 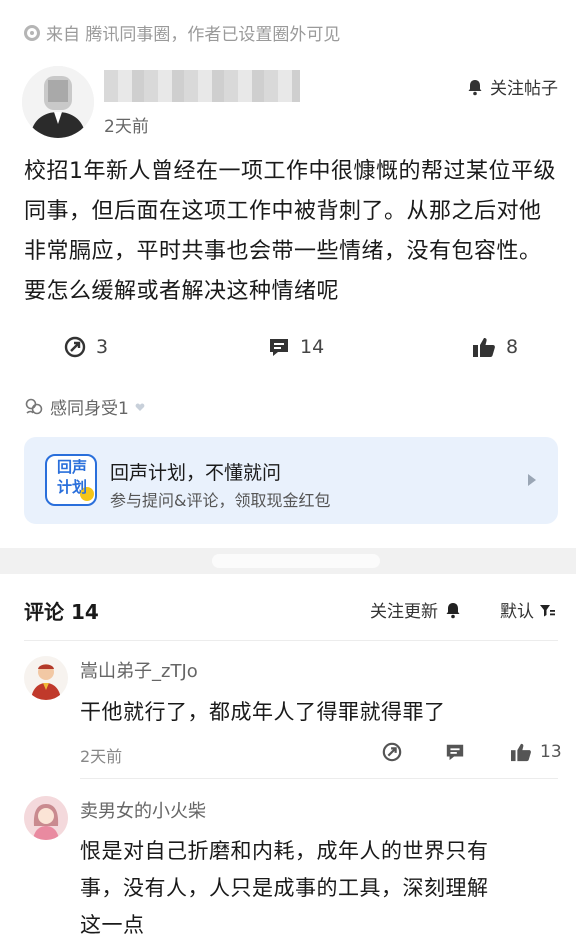 I want to click on comments-title: 评论 14, so click(x=61, y=612).